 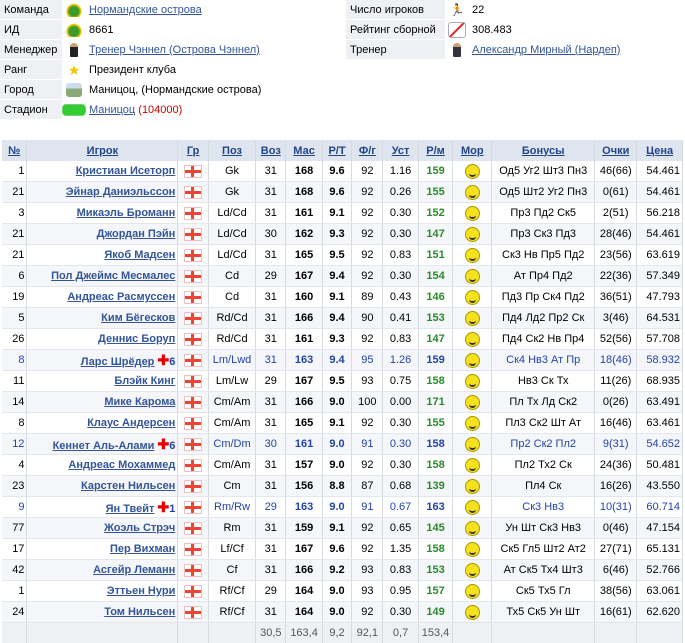 What do you see at coordinates (121, 192) in the screenshot?
I see `player-name-link: Эйнар Даниэльссон` at bounding box center [121, 192].